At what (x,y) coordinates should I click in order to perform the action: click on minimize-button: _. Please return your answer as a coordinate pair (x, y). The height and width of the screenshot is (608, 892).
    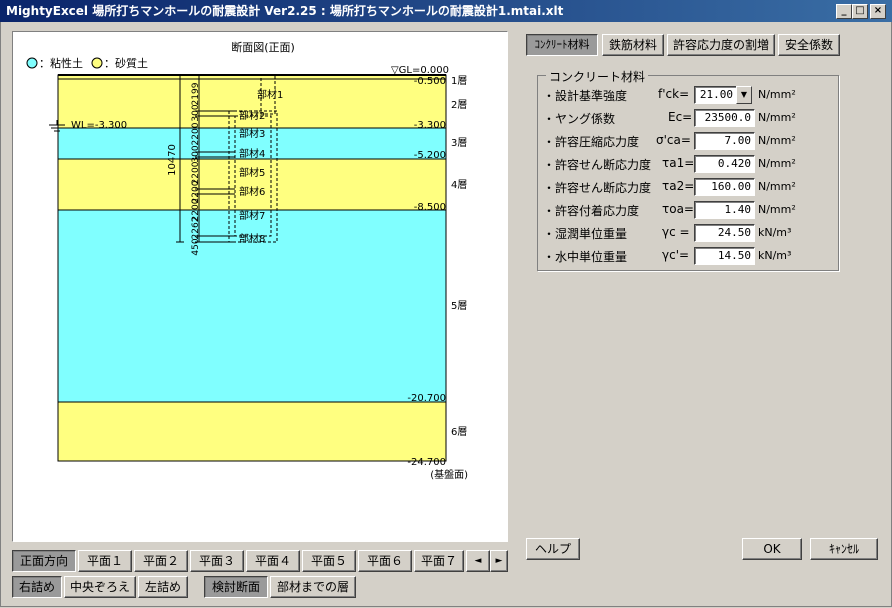
    Looking at the image, I should click on (844, 11).